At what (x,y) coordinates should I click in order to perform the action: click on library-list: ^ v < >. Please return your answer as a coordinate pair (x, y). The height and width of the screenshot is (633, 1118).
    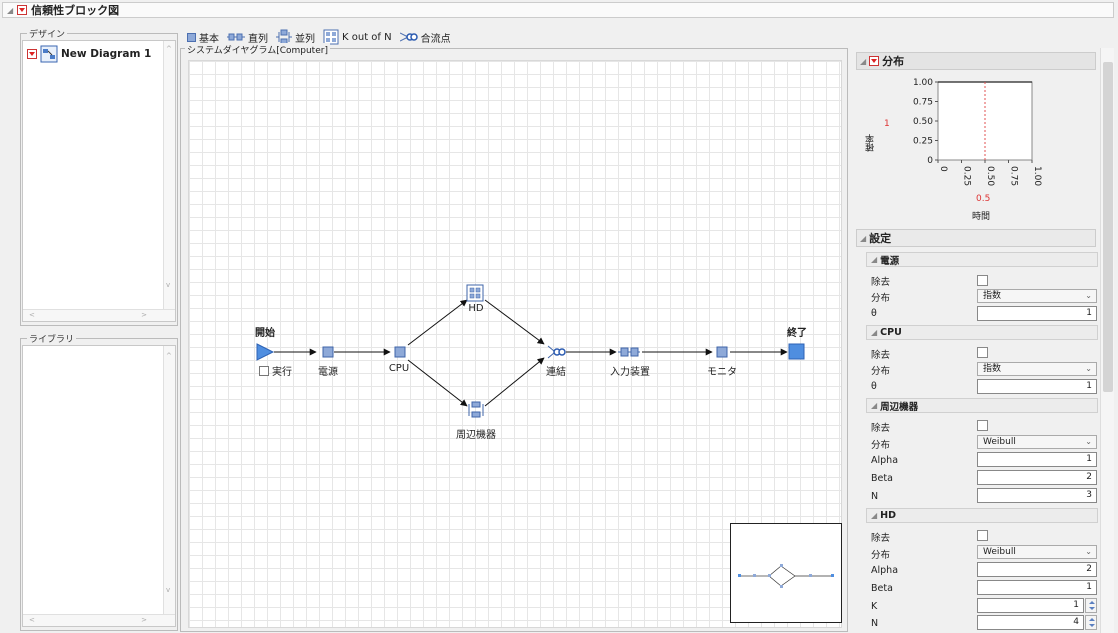
    Looking at the image, I should click on (99, 486).